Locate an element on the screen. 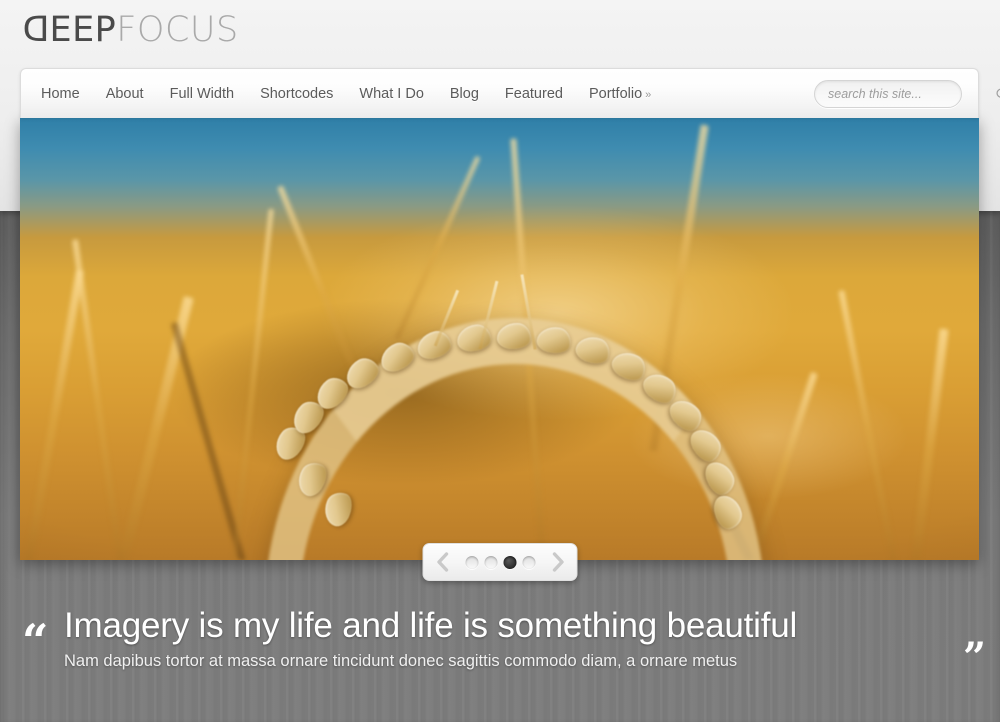 The width and height of the screenshot is (1000, 722). site-logo: DEEPFOCUS is located at coordinates (130, 30).